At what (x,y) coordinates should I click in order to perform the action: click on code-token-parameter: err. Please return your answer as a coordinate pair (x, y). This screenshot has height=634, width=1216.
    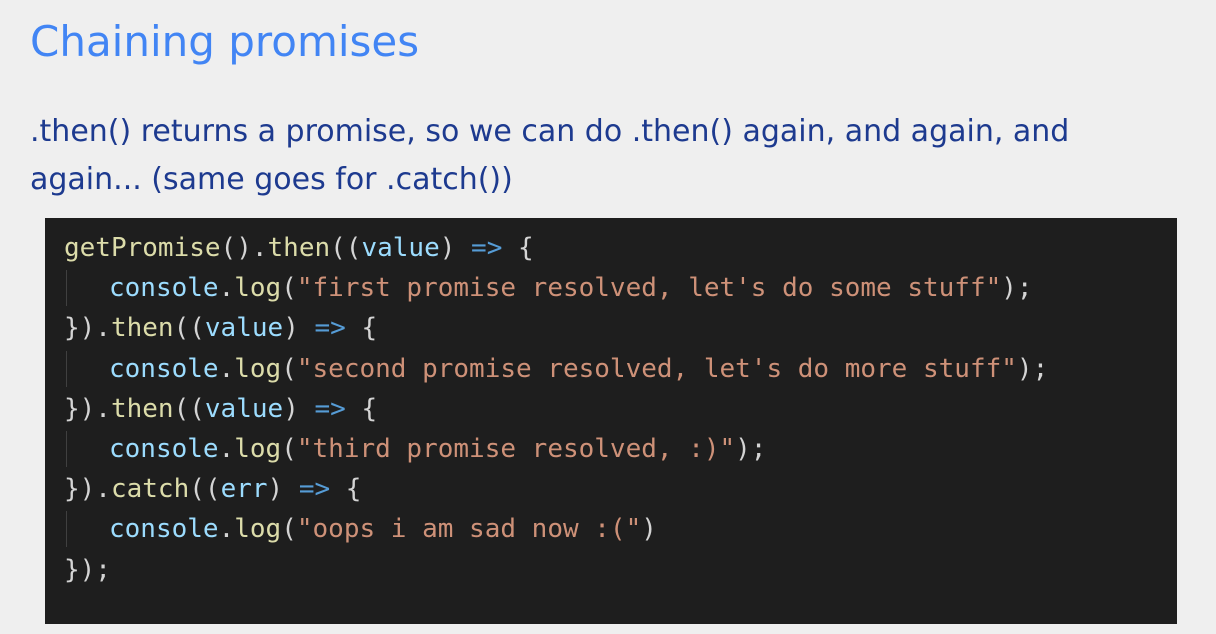
    Looking at the image, I should click on (244, 489).